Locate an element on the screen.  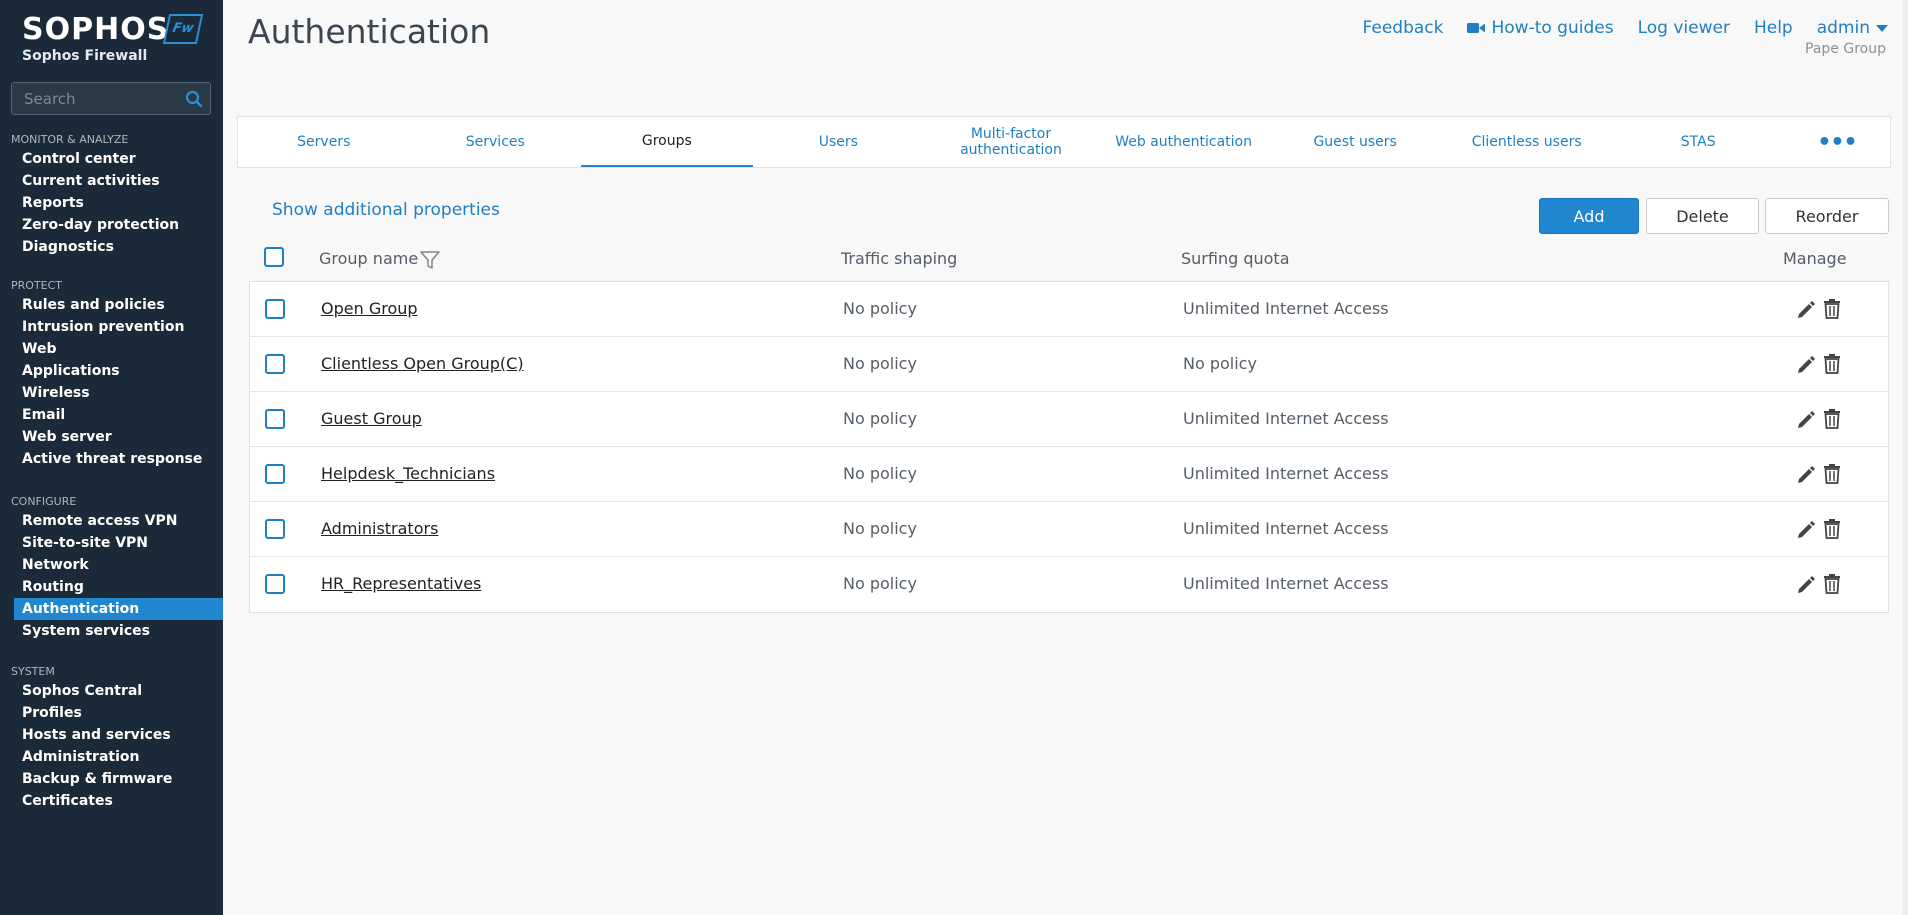
video-camera-icon is located at coordinates (1476, 28).